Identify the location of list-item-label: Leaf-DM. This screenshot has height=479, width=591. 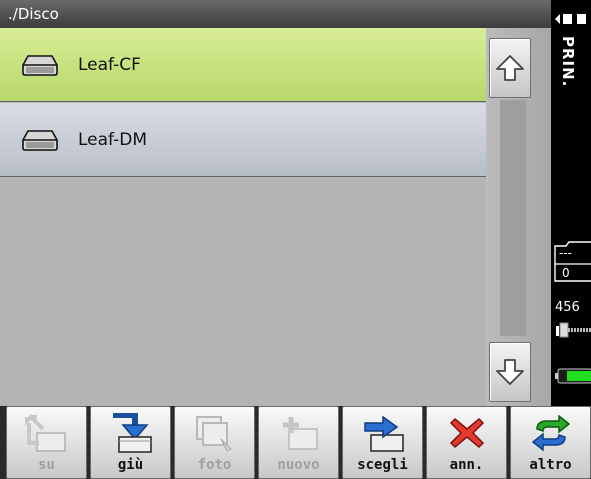
(112, 139).